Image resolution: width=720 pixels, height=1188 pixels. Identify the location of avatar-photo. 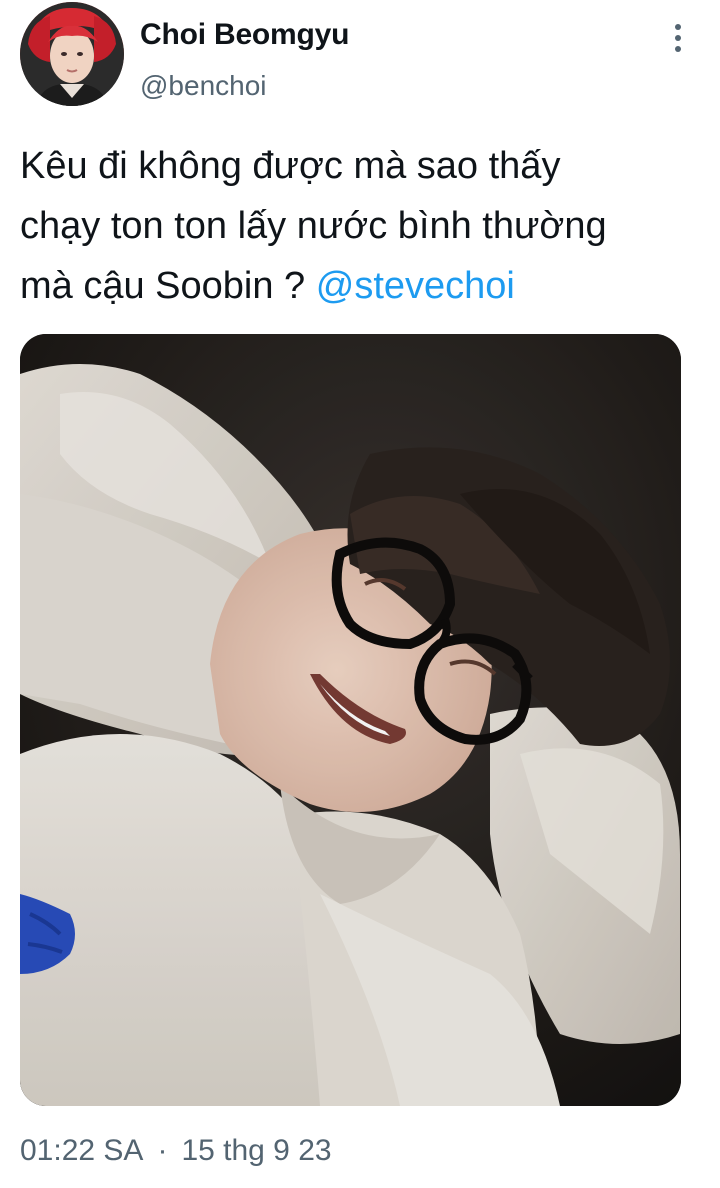
(72, 54).